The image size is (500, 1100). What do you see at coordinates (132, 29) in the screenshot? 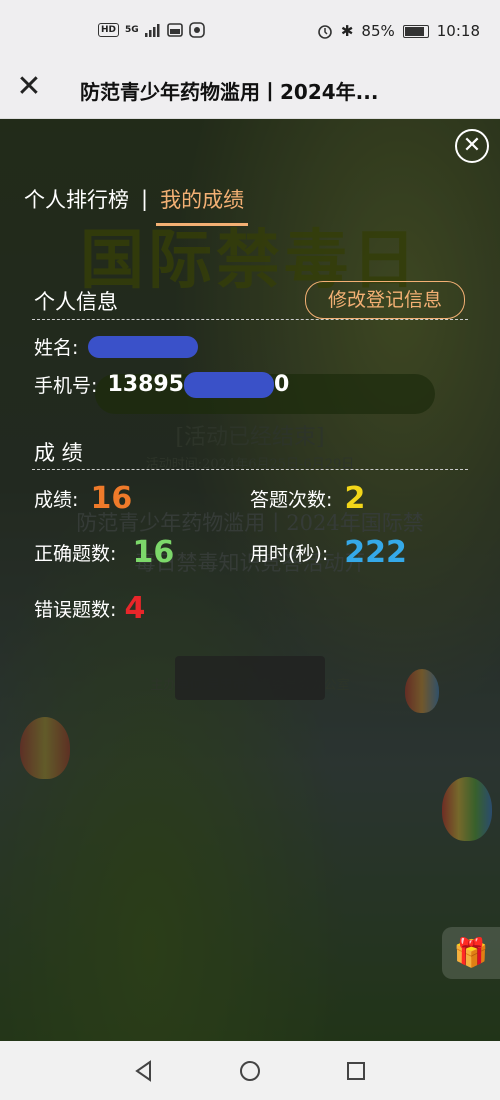
I see `network-5g-icon: 5G` at bounding box center [132, 29].